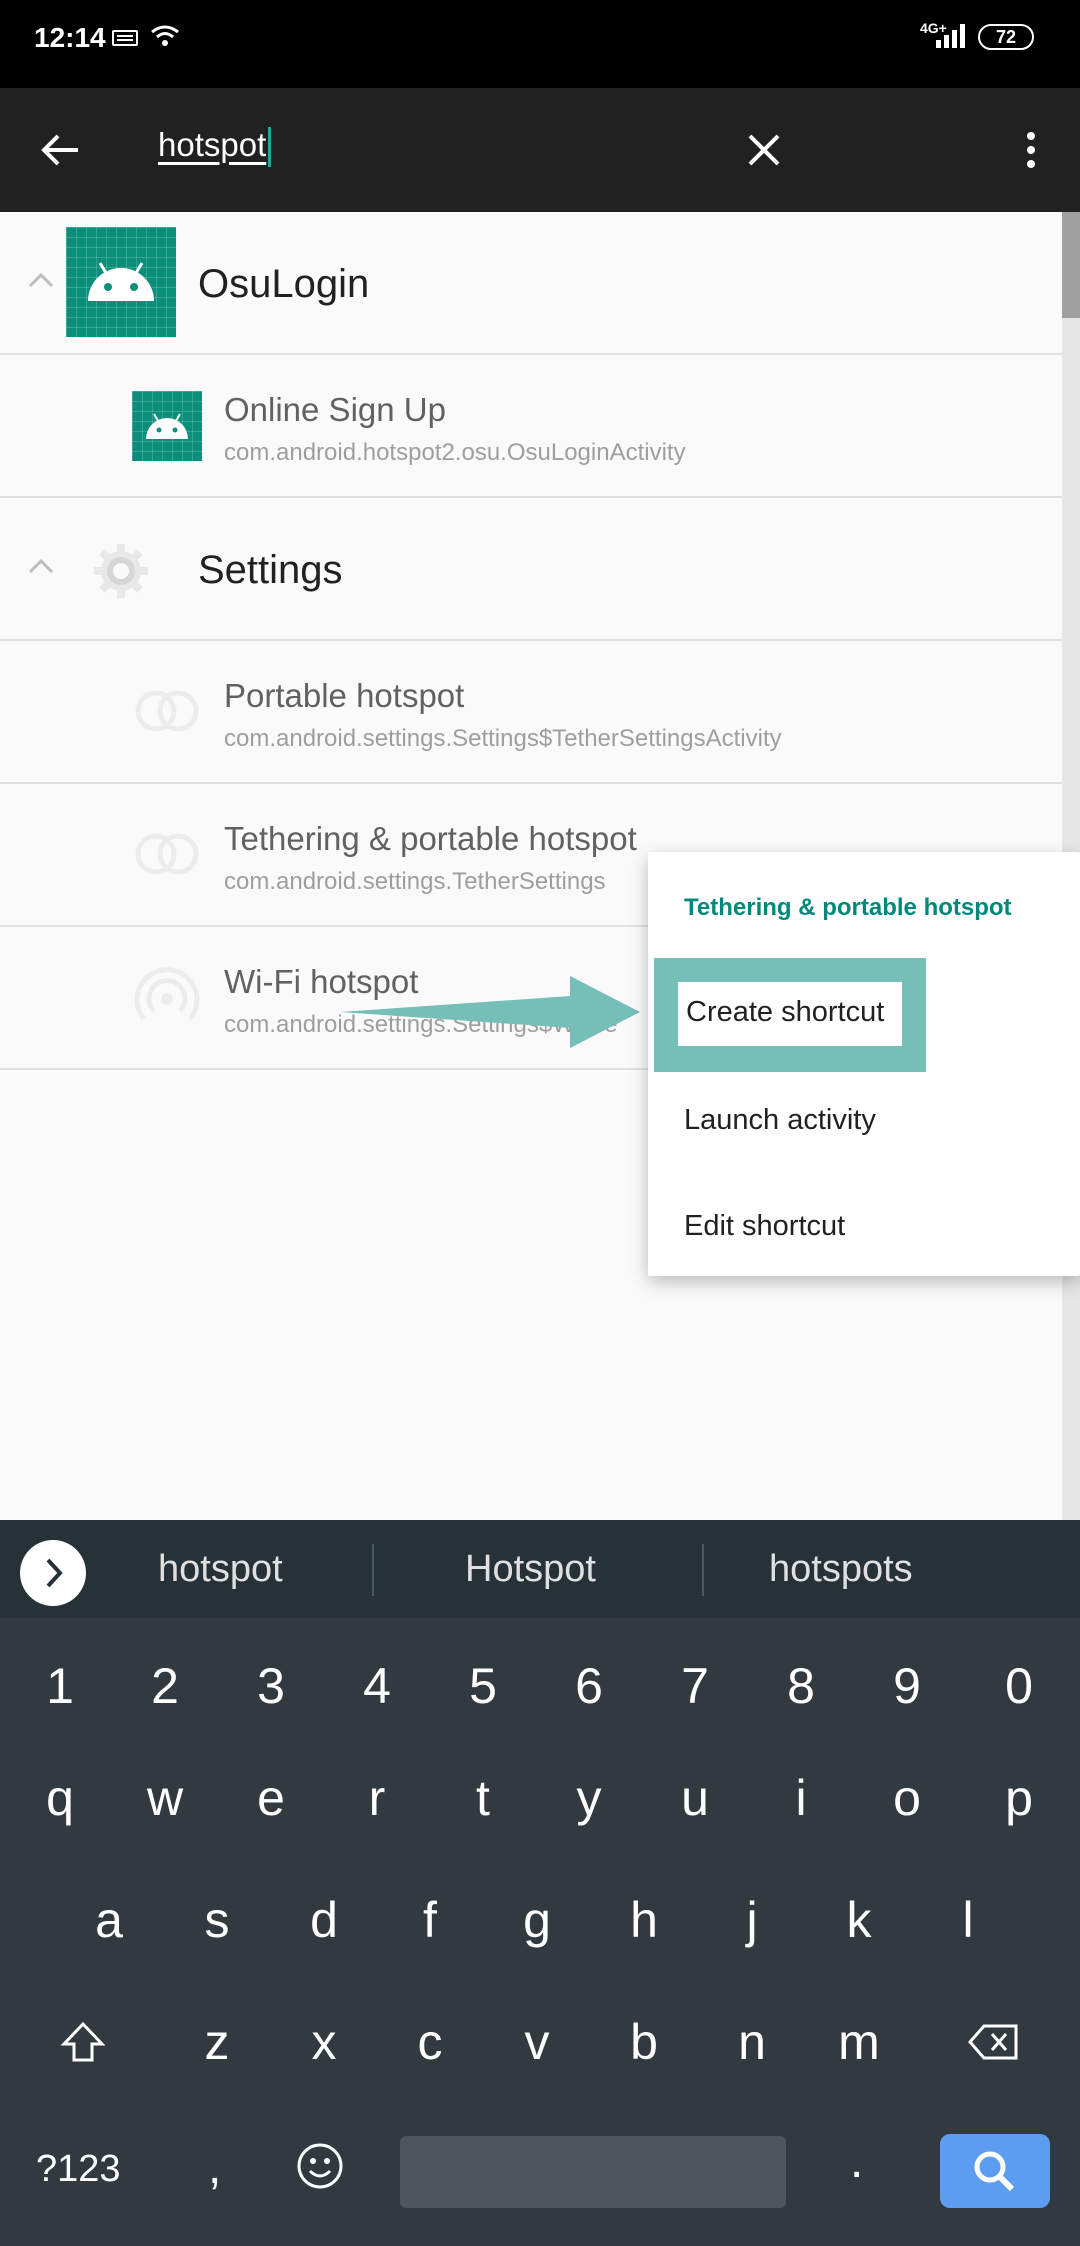  I want to click on search-key, so click(995, 2171).